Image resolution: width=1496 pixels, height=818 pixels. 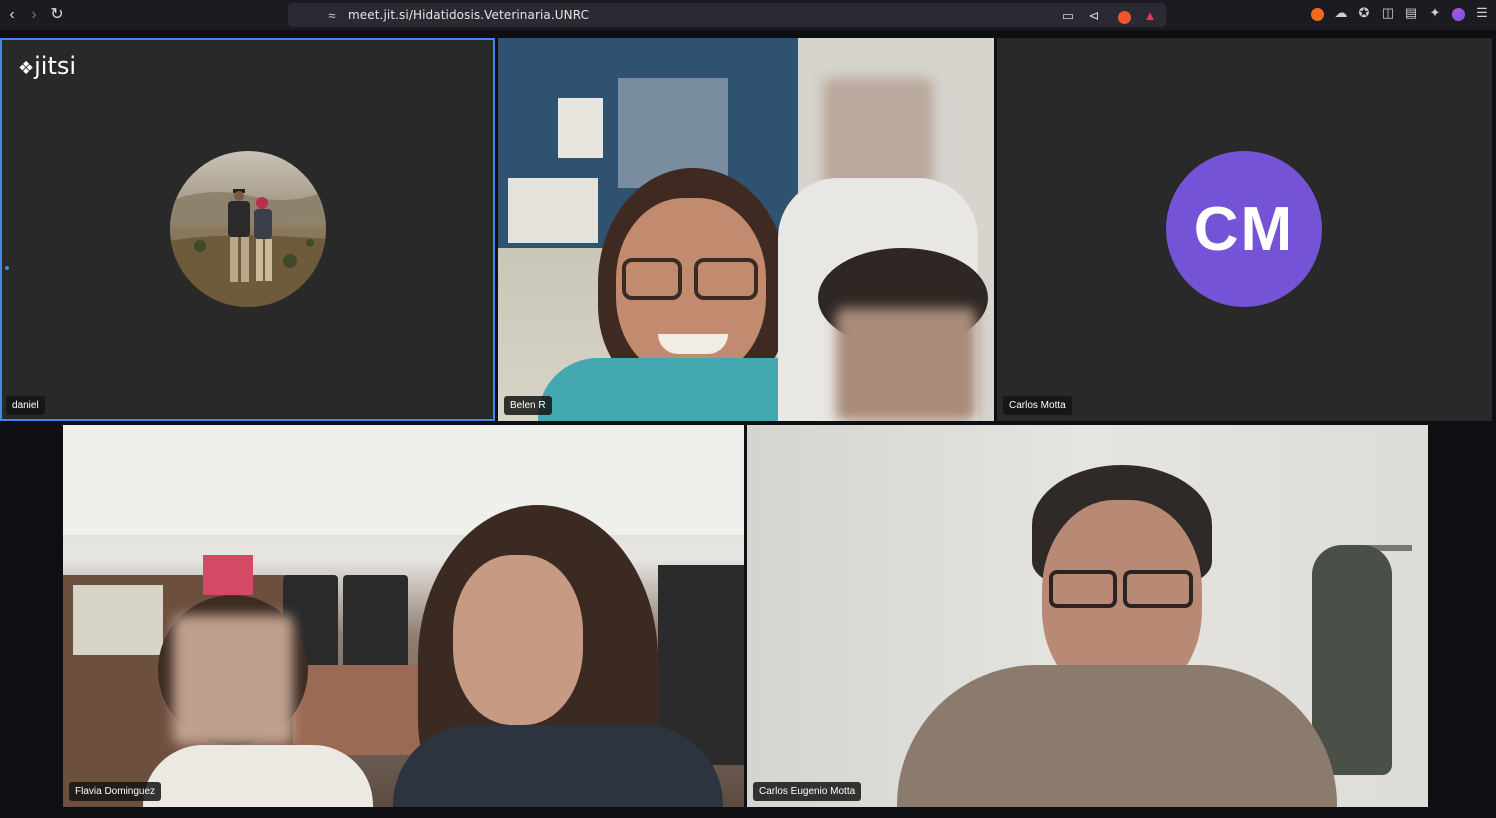 I want to click on person-face, so click(x=518, y=640).